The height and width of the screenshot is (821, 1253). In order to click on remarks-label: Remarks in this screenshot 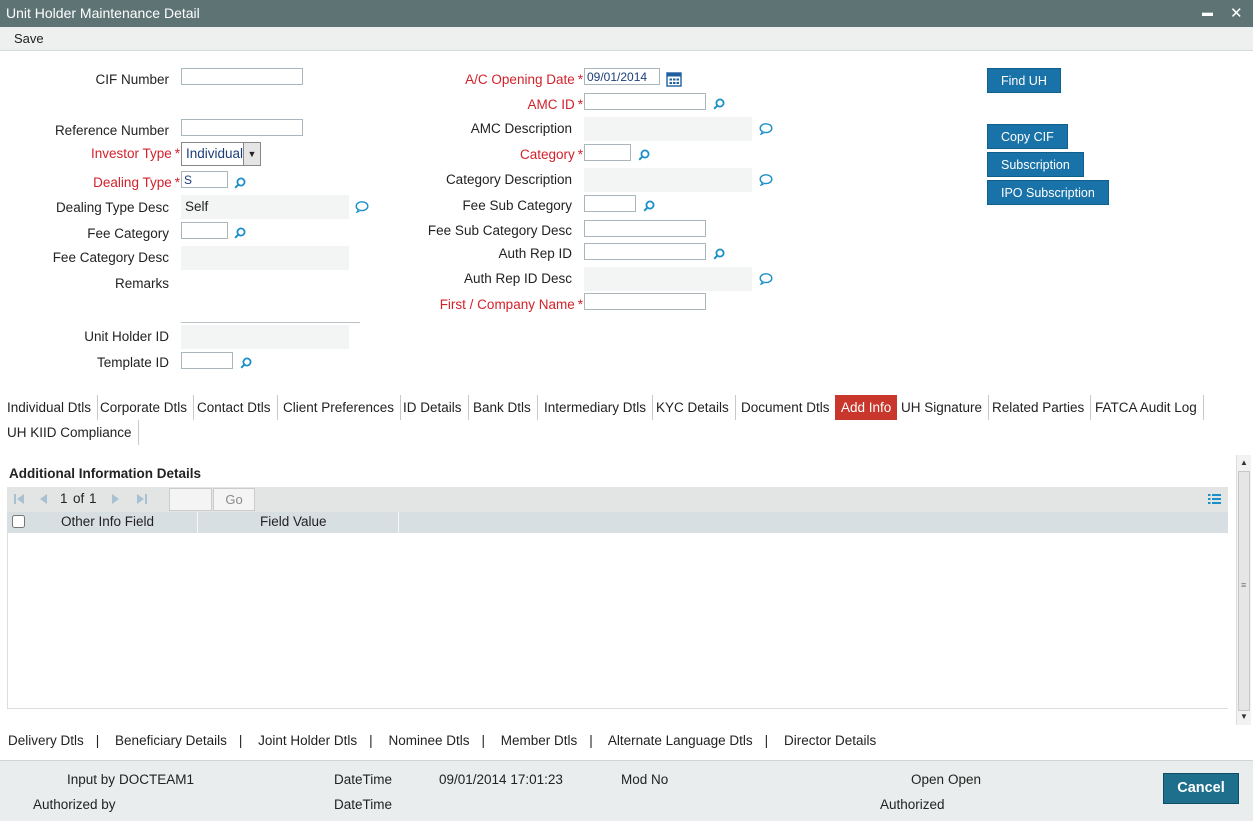, I will do `click(141, 283)`.